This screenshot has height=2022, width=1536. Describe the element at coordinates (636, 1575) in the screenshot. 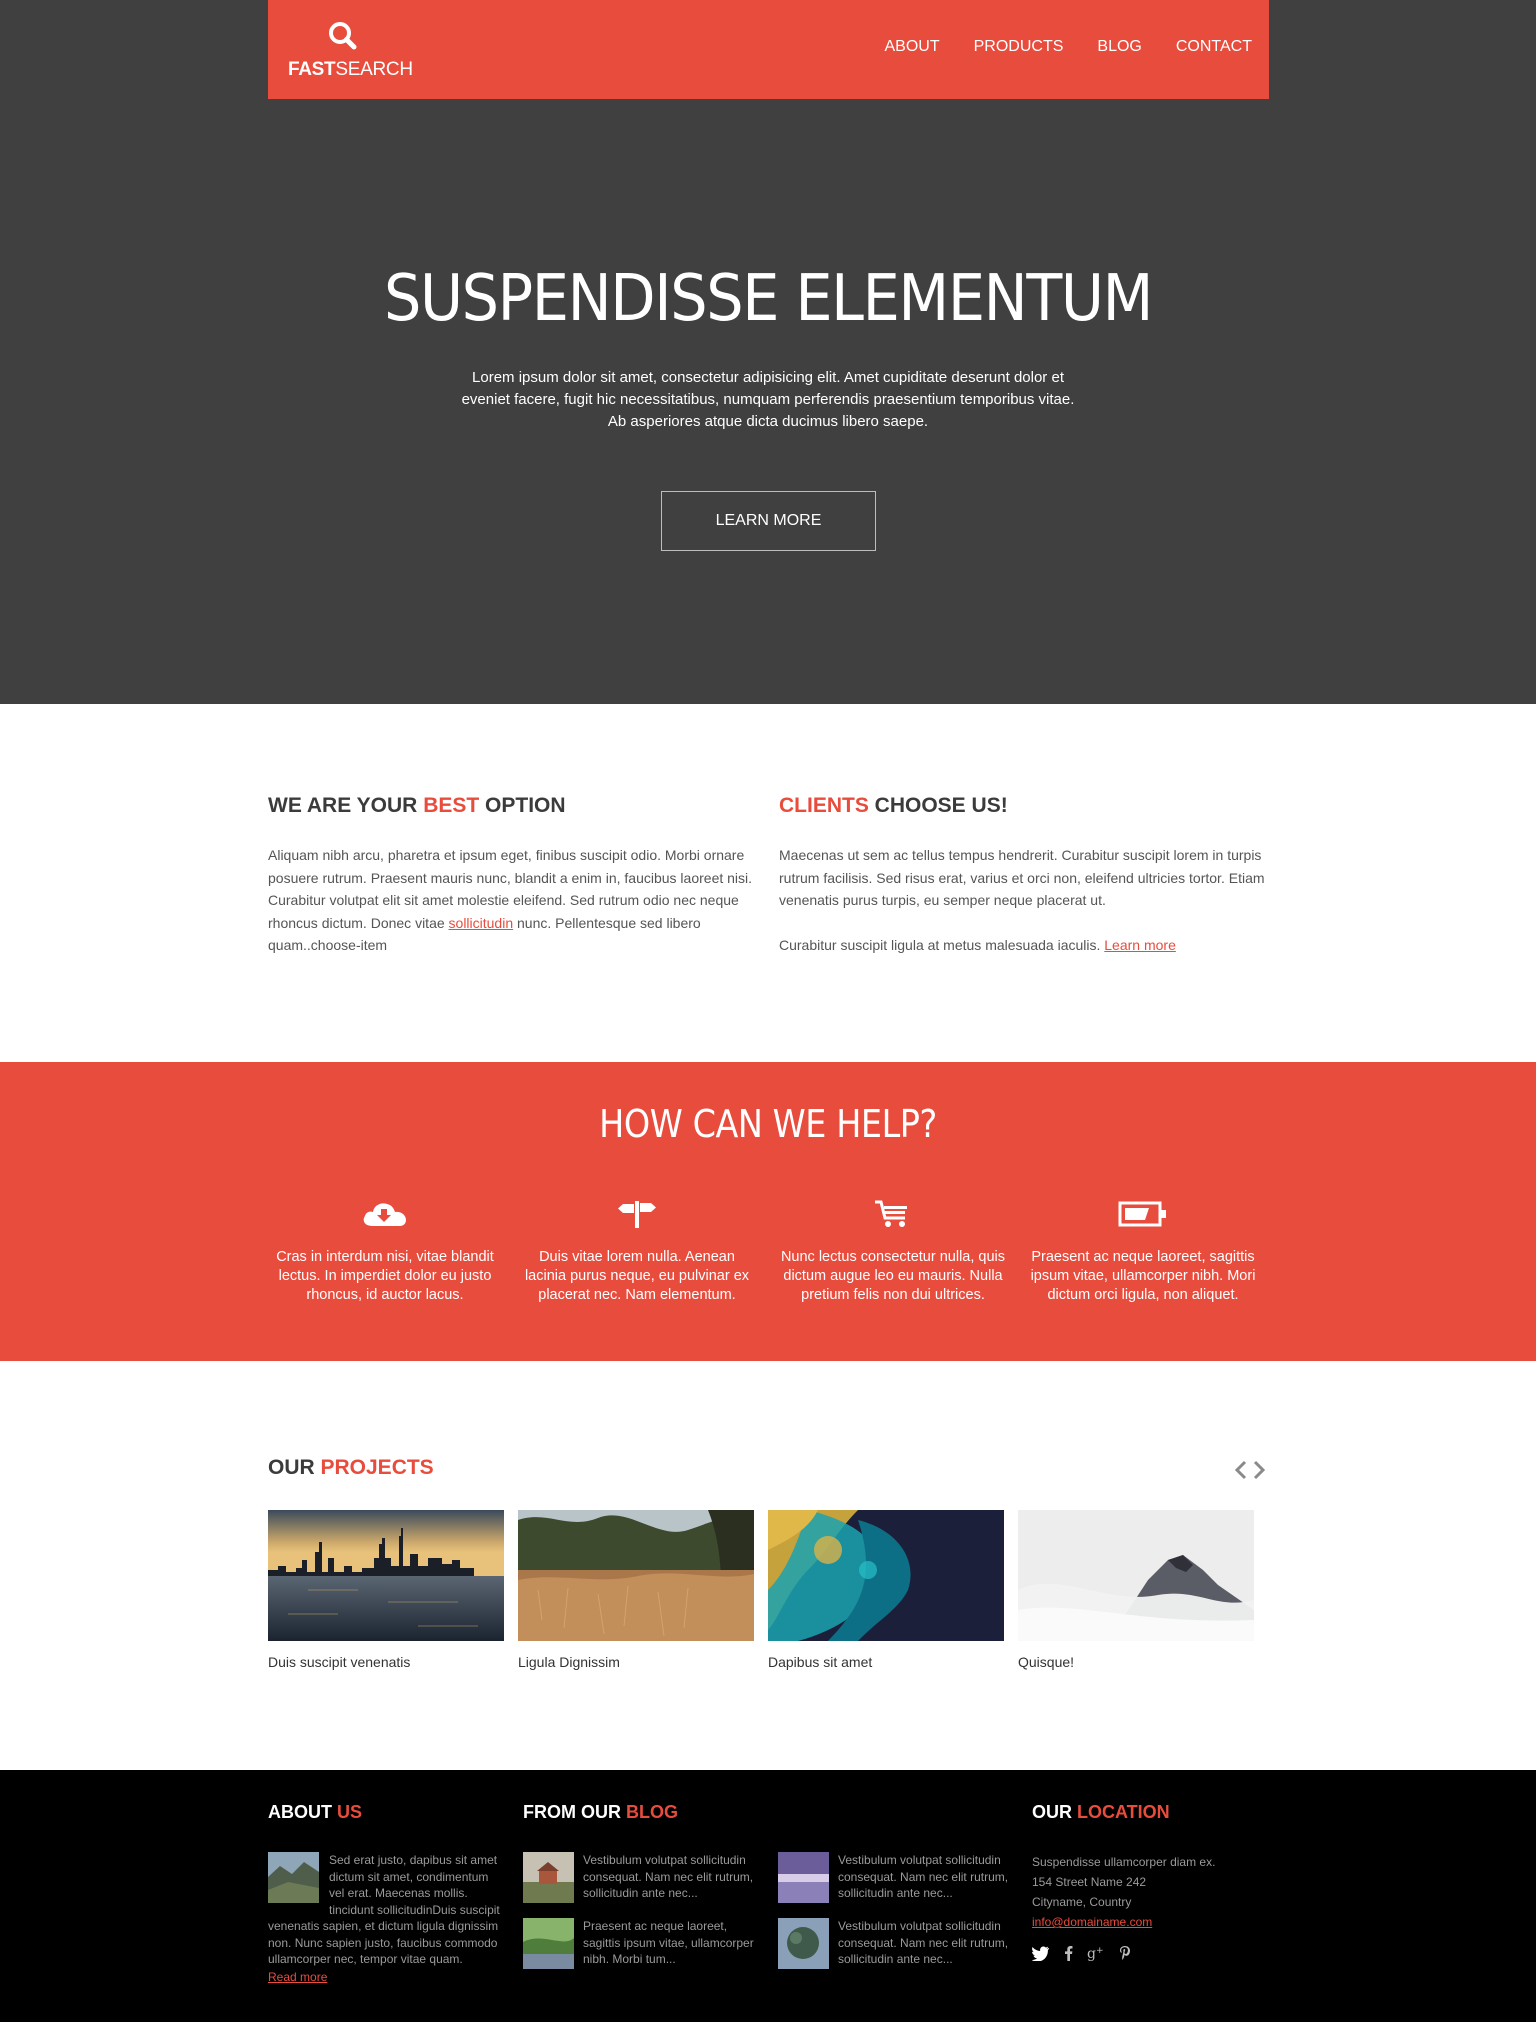

I see `project-image-field` at that location.